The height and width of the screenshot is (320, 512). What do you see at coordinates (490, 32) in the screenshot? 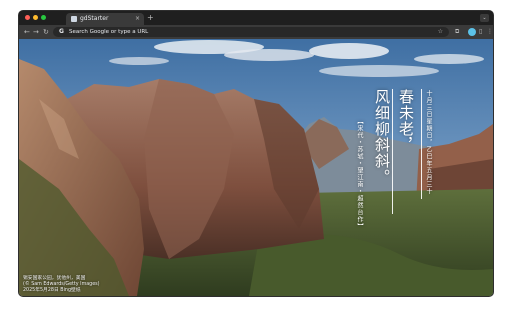
I see `browser-menu-icon: ⋮` at bounding box center [490, 32].